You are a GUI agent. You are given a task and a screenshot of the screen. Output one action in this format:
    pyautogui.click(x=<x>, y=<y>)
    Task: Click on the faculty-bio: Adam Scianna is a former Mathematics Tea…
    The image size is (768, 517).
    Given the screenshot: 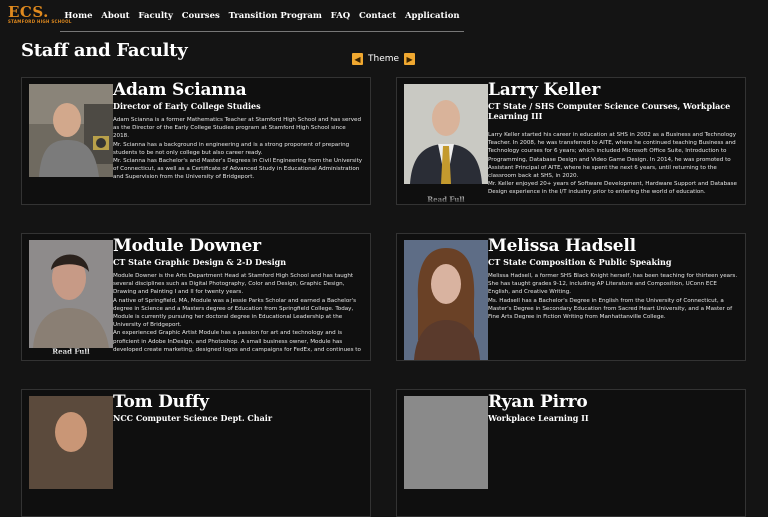 What is the action you would take?
    pyautogui.click(x=238, y=157)
    